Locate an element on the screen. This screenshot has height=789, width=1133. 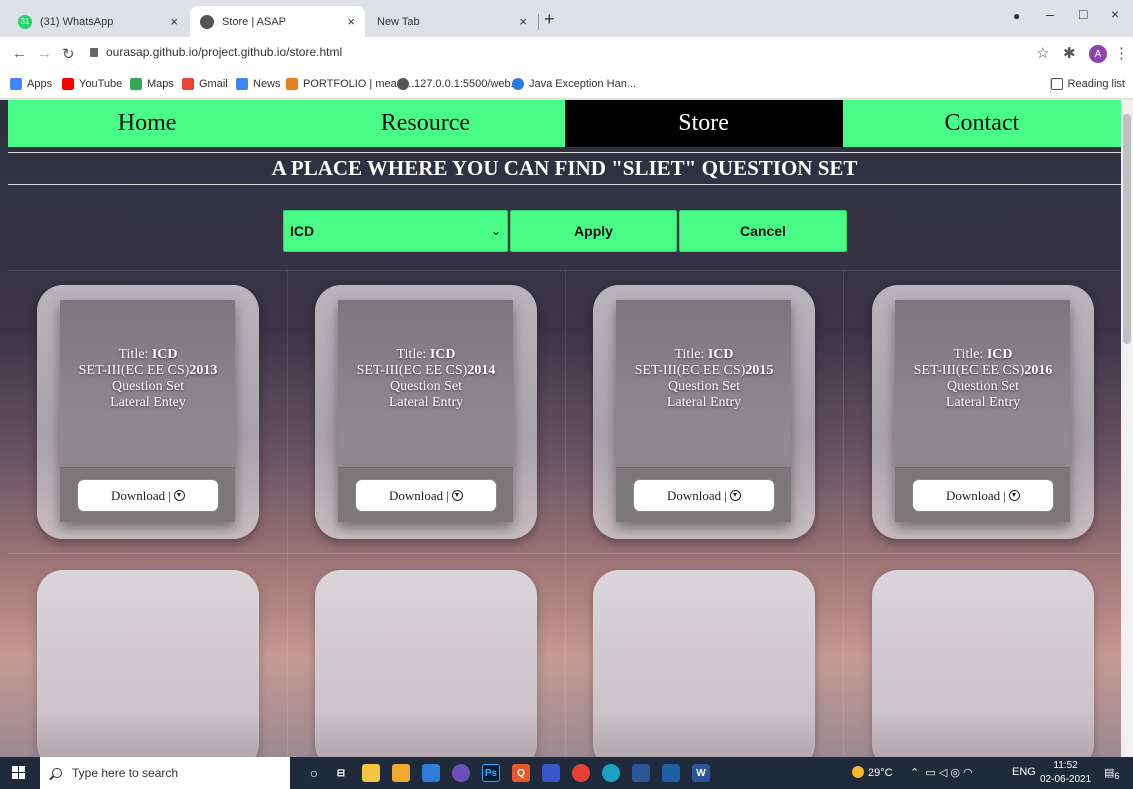
reading-list-button: Reading list is located at coordinates (1087, 84).